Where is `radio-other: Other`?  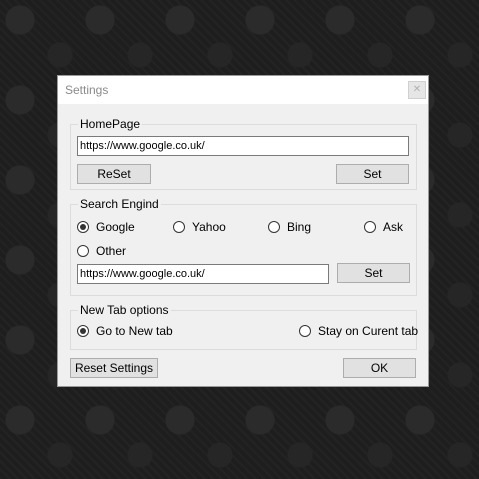 radio-other: Other is located at coordinates (101, 251).